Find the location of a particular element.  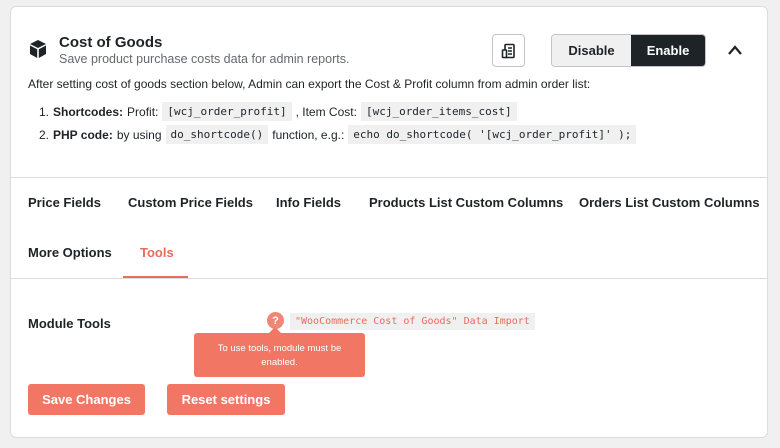

disable-button: Disable is located at coordinates (591, 50).